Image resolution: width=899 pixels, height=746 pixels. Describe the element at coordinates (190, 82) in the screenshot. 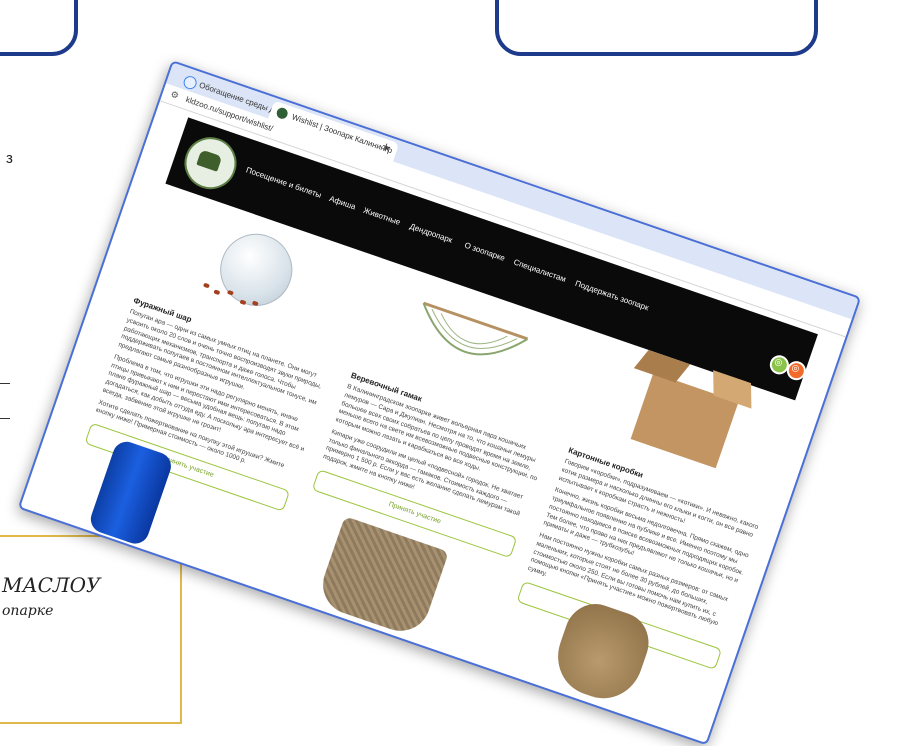

I see `chrome-favicon` at that location.